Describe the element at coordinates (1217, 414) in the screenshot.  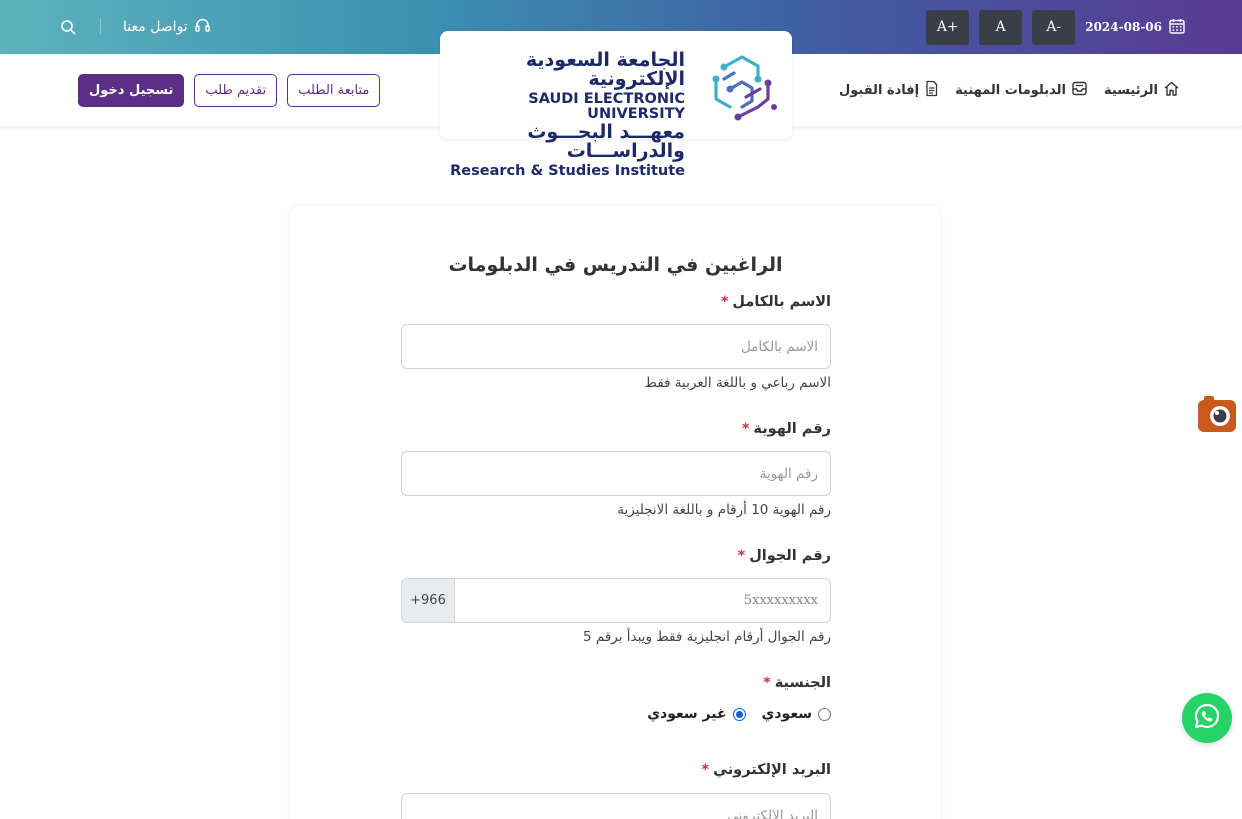
I see `camera-widget-icon` at that location.